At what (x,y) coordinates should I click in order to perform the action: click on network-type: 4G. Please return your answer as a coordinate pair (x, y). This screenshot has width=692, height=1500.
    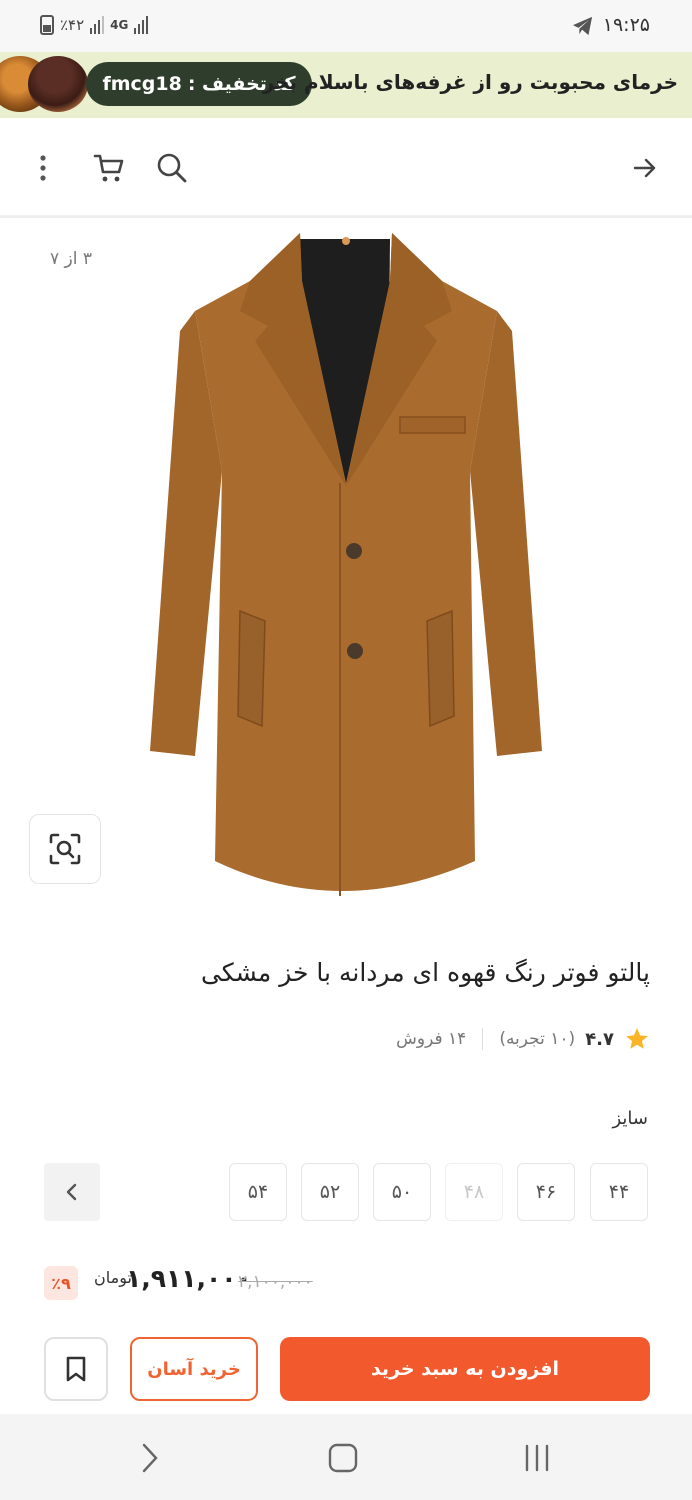
    Looking at the image, I should click on (119, 25).